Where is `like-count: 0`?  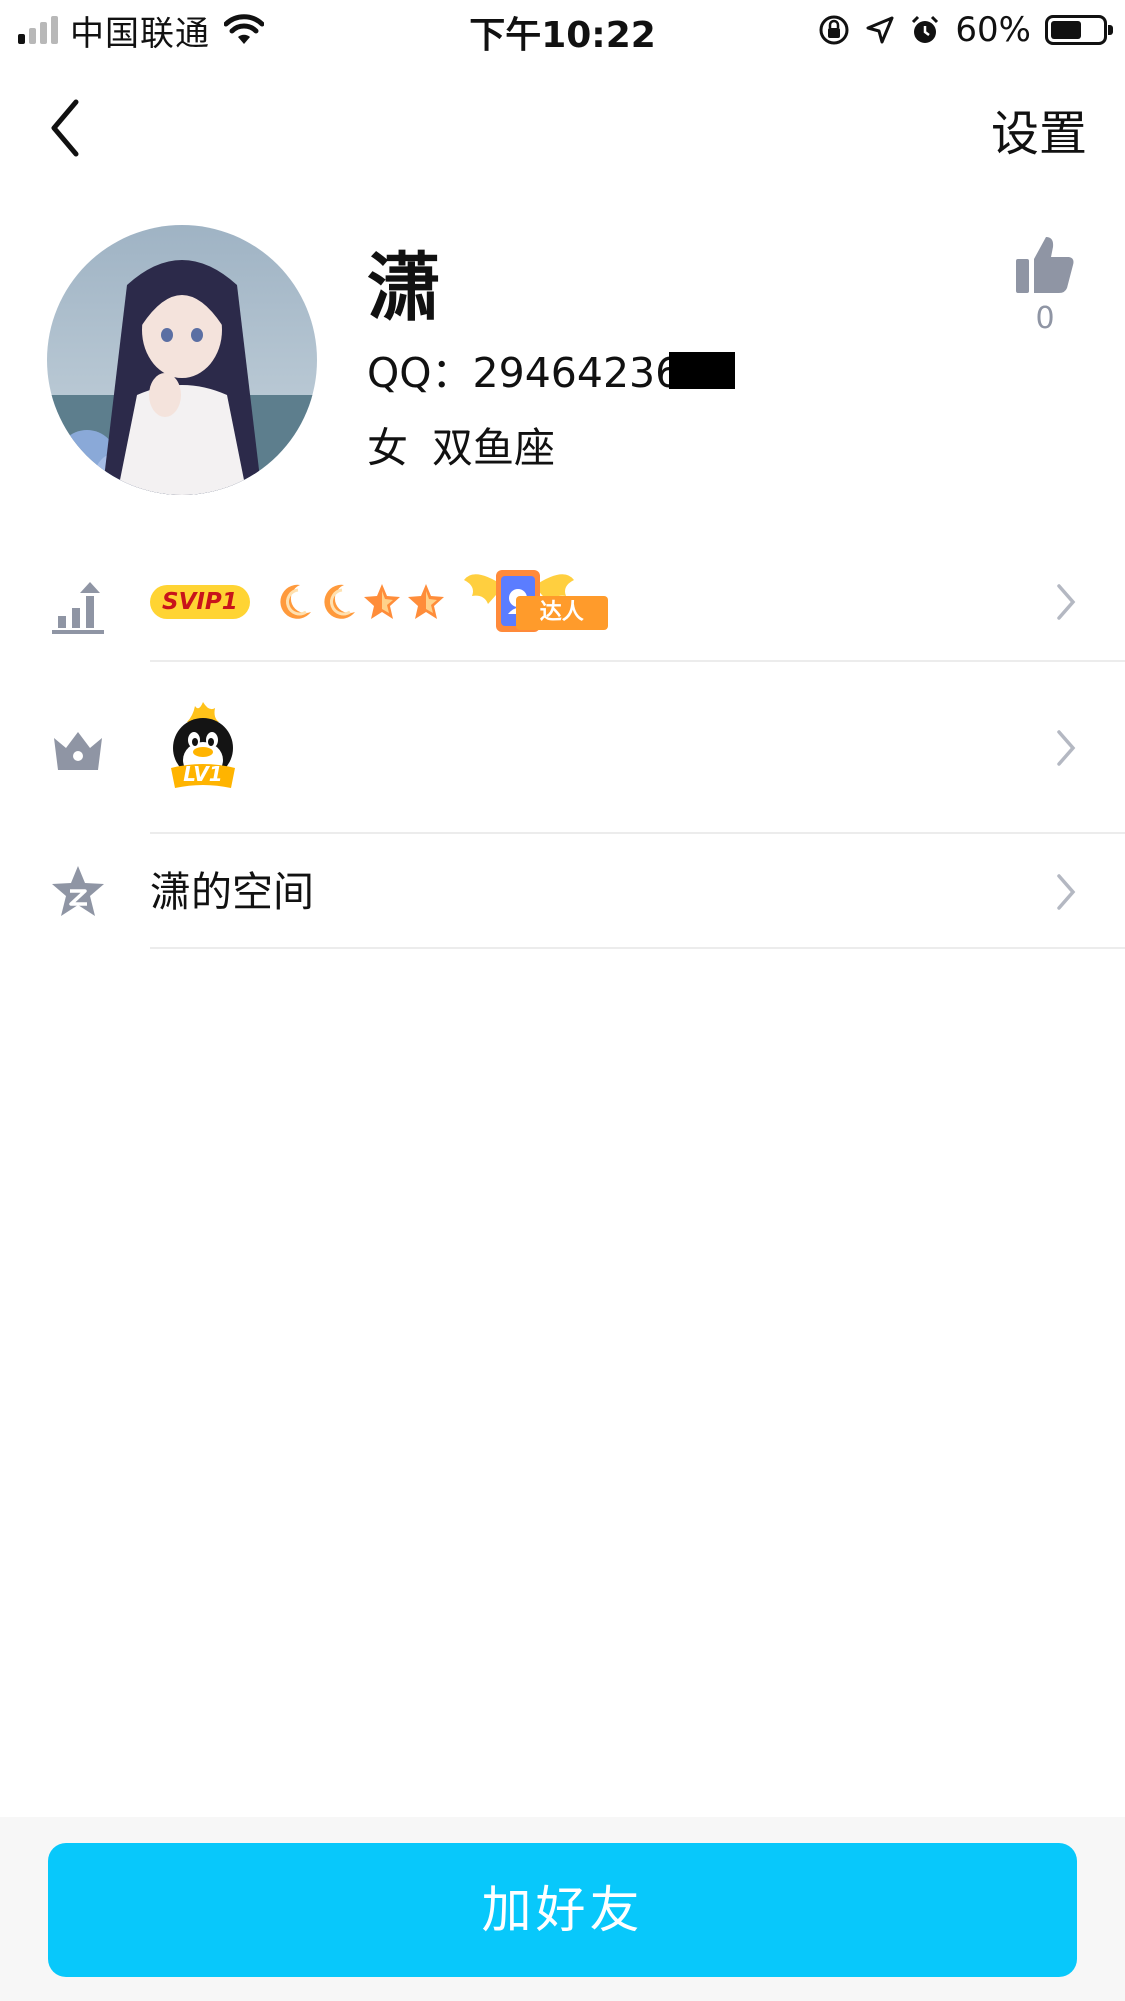 like-count: 0 is located at coordinates (1045, 318).